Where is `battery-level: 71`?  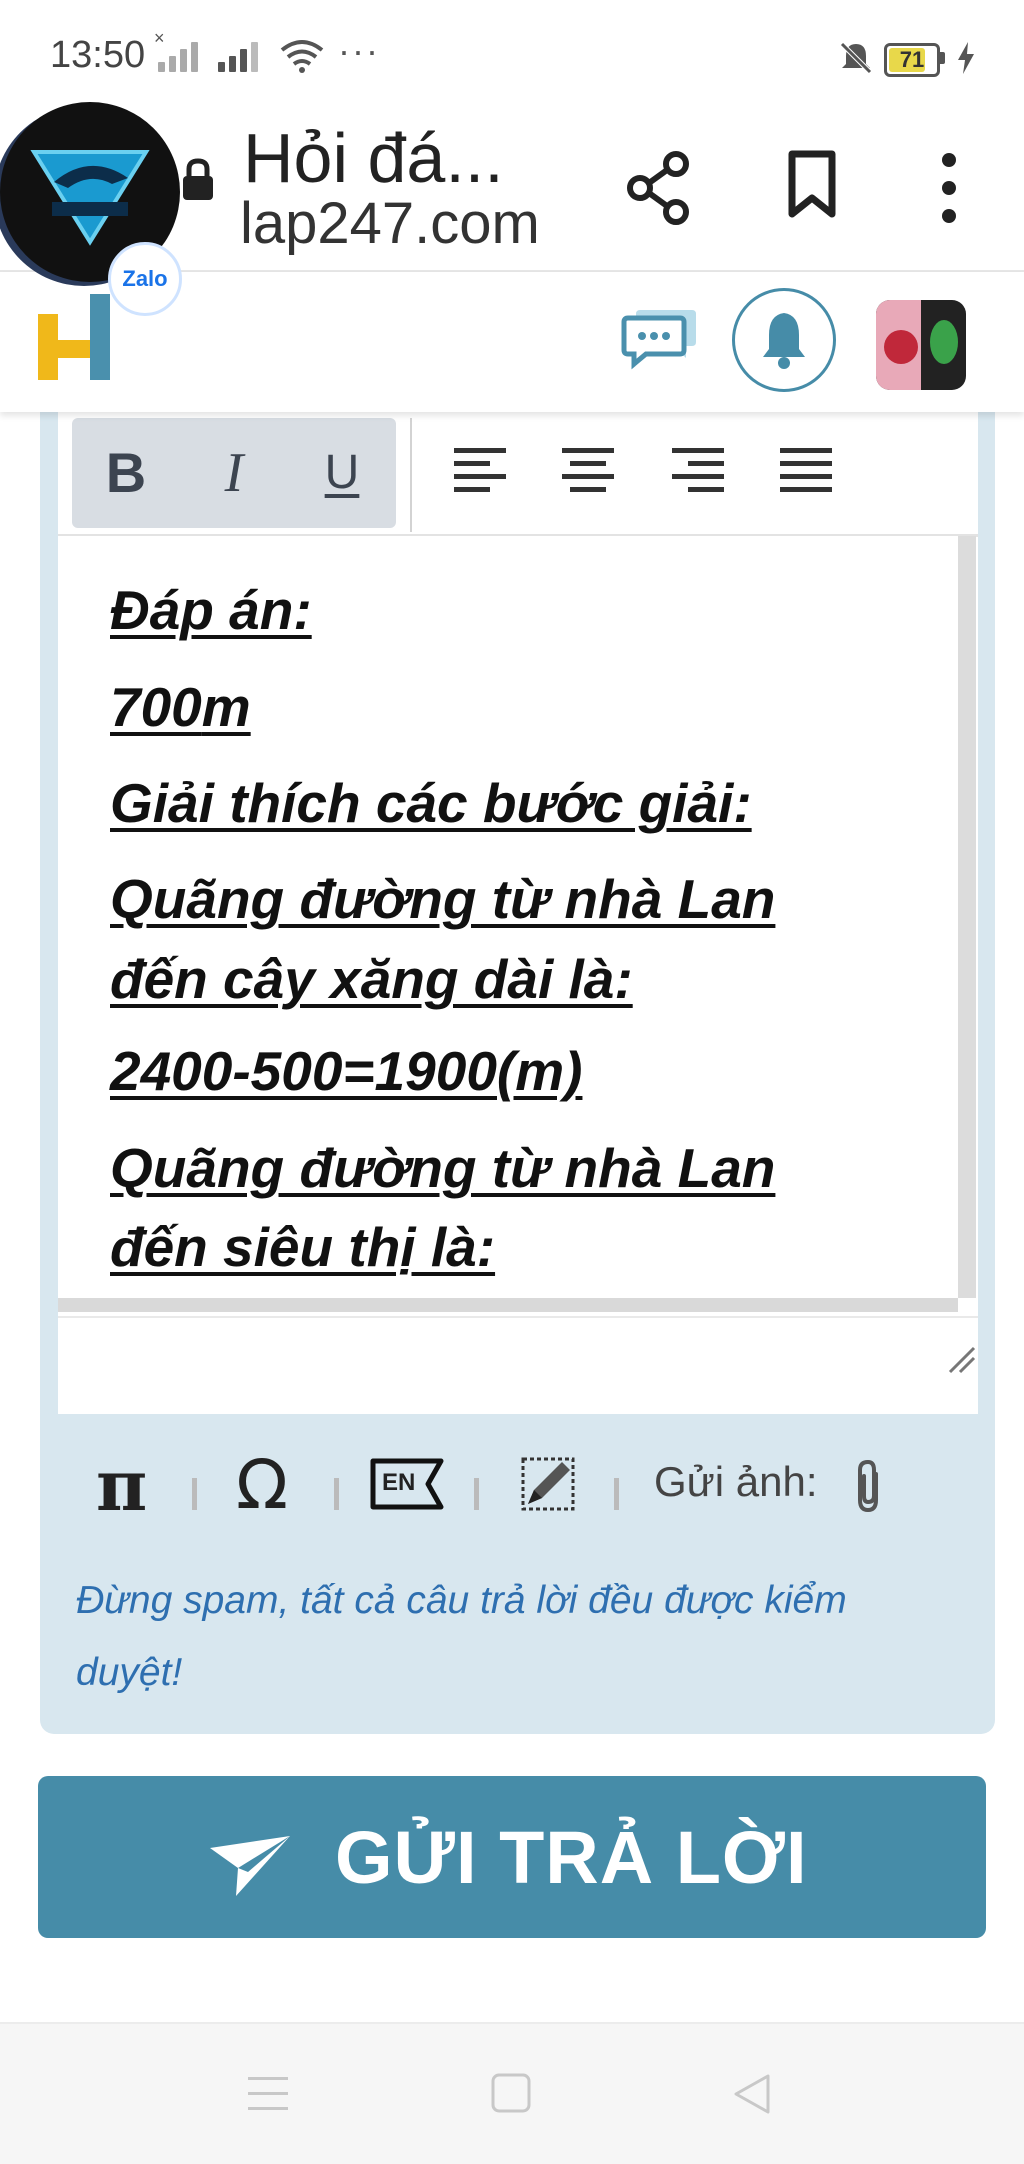 battery-level: 71 is located at coordinates (912, 59).